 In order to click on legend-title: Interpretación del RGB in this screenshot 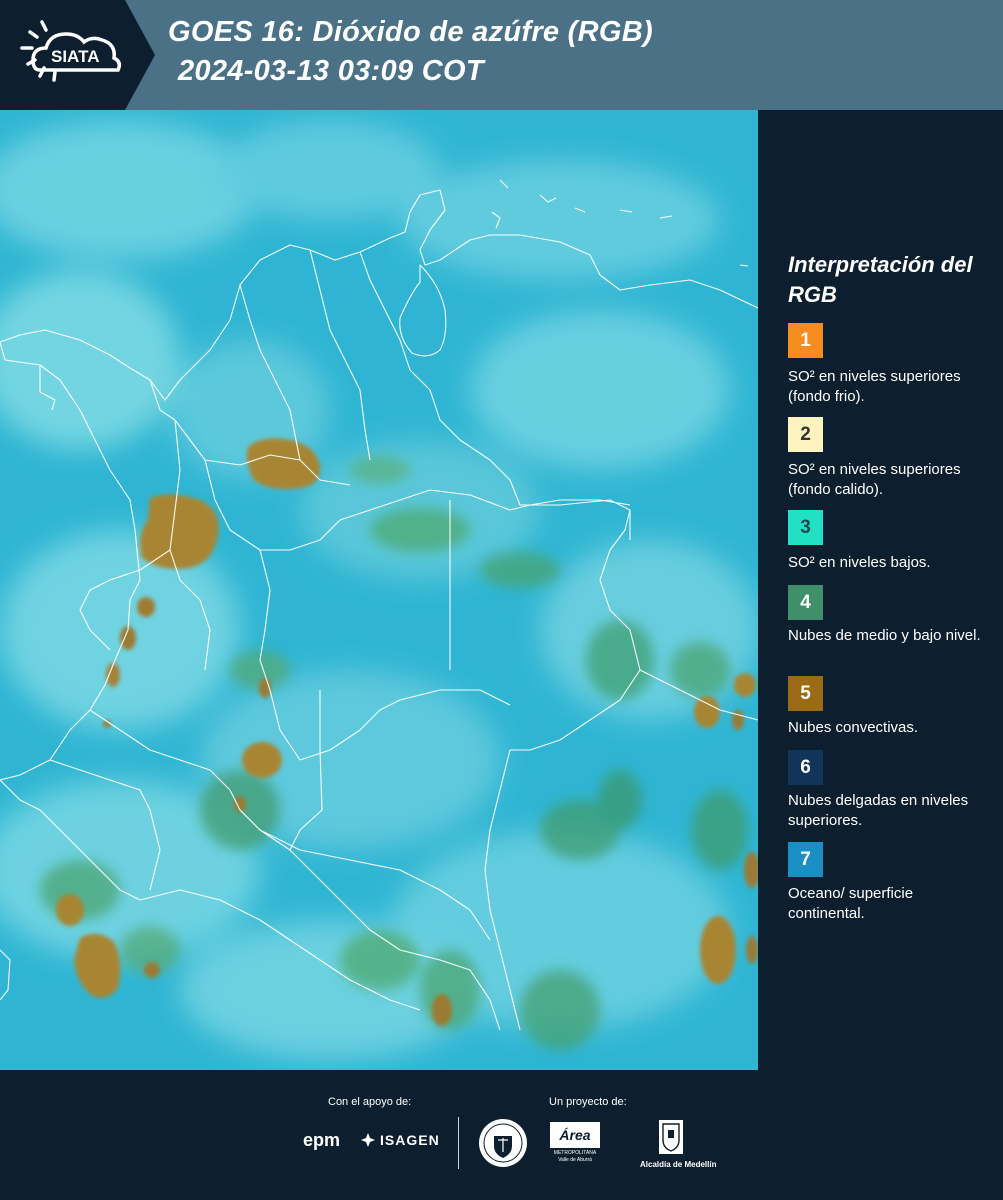, I will do `click(880, 279)`.